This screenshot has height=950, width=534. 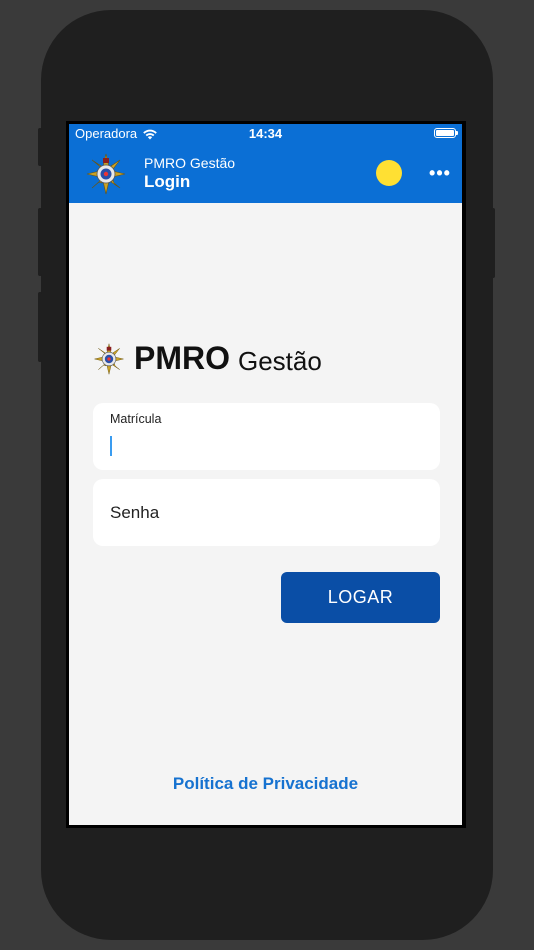 I want to click on matricula-field: Matrícula, so click(x=266, y=436).